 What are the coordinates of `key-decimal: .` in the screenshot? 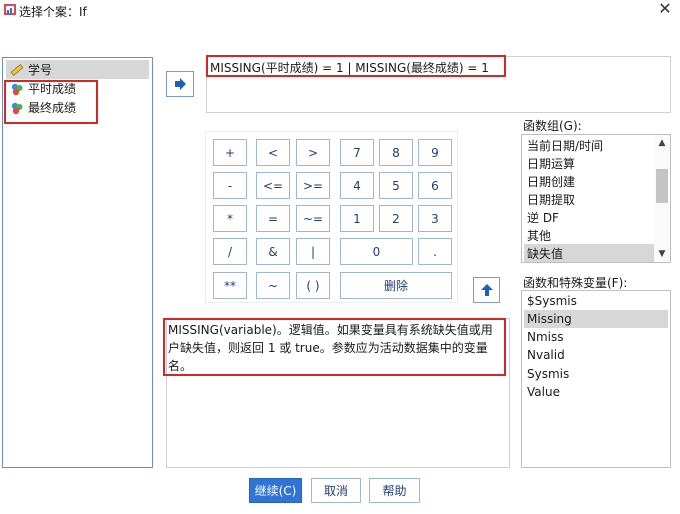 It's located at (435, 251).